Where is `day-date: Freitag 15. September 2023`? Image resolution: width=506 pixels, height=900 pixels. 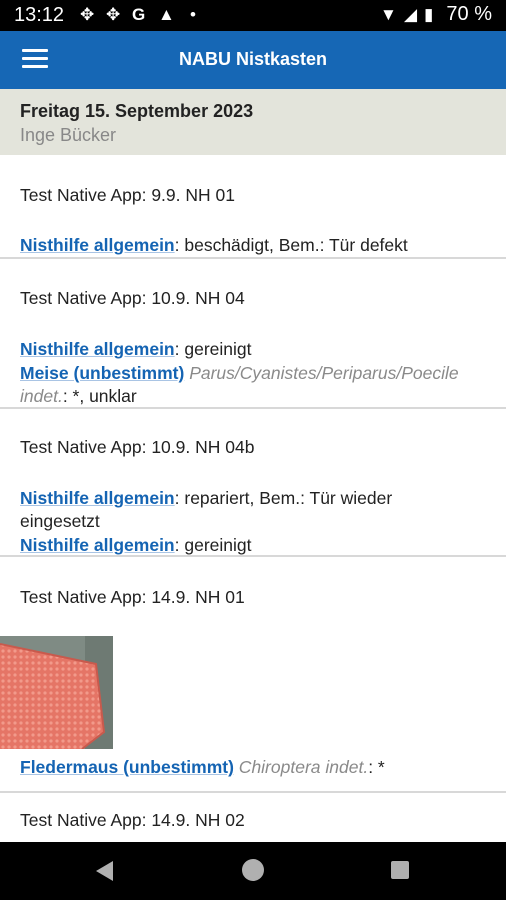
day-date: Freitag 15. September 2023 is located at coordinates (137, 111).